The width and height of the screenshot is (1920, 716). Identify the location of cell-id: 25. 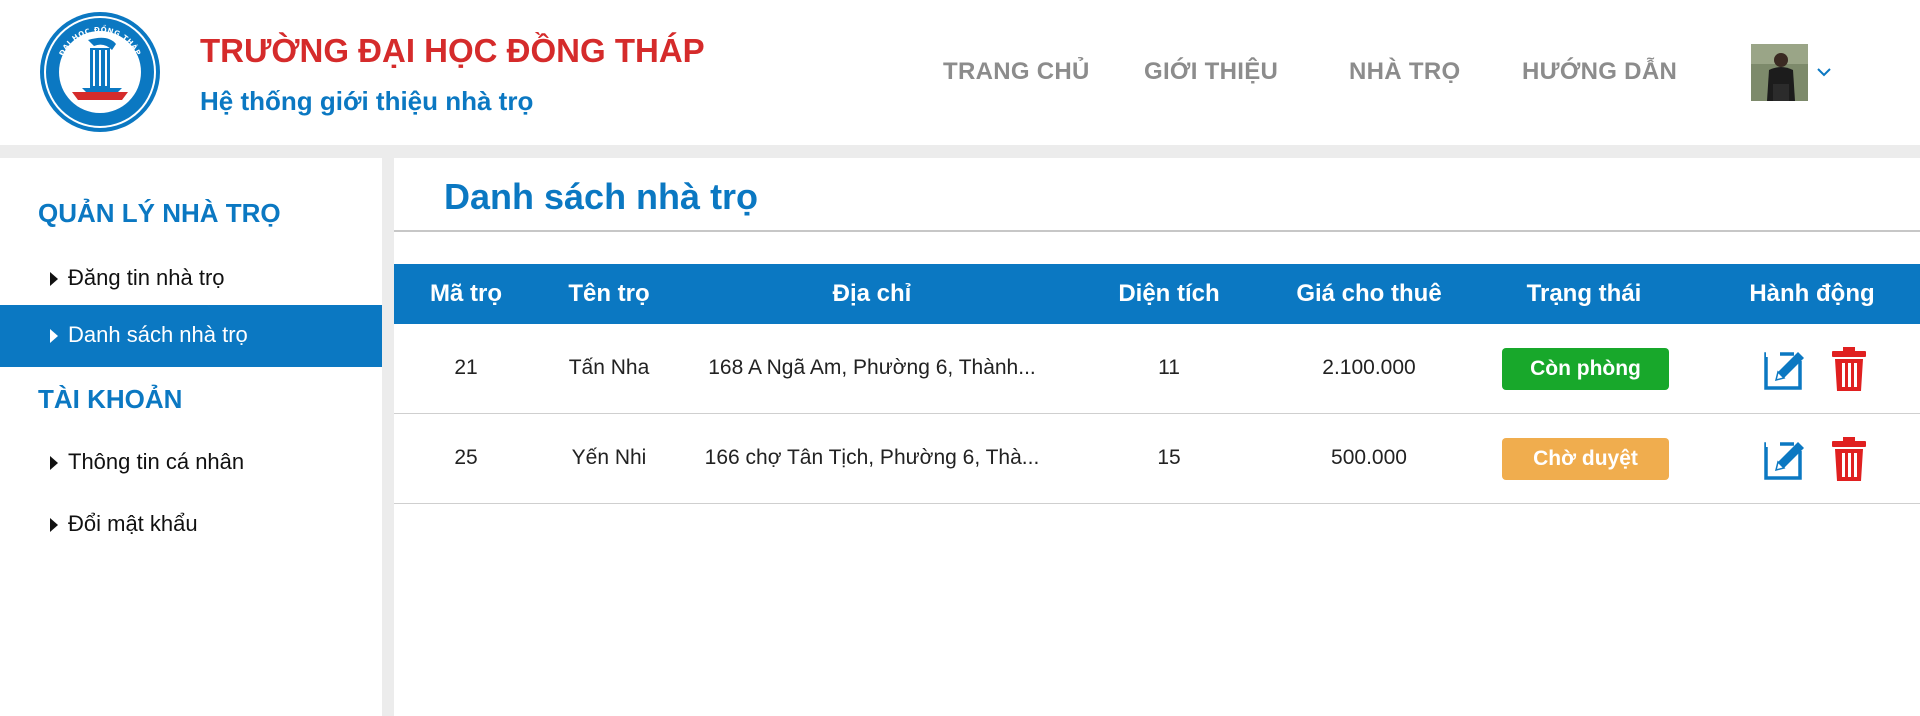
(466, 457).